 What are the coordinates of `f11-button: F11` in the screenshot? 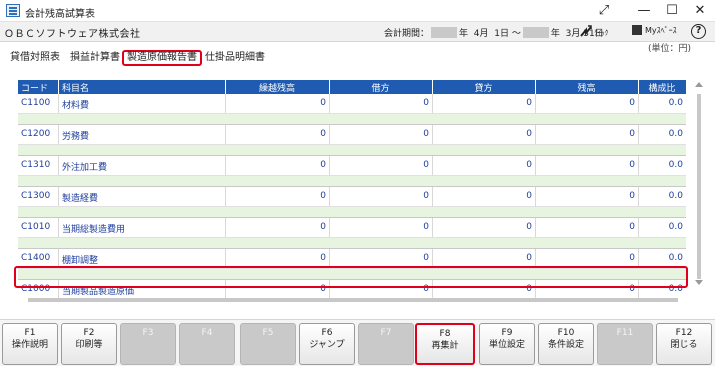 It's located at (625, 344).